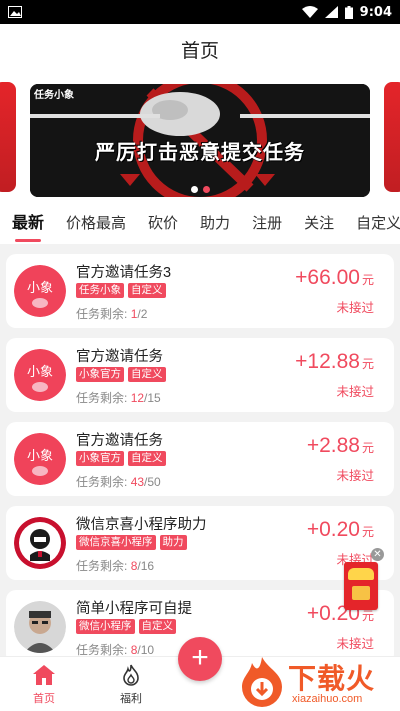 Image resolution: width=400 pixels, height=711 pixels. What do you see at coordinates (173, 542) in the screenshot?
I see `task-tag: 助力` at bounding box center [173, 542].